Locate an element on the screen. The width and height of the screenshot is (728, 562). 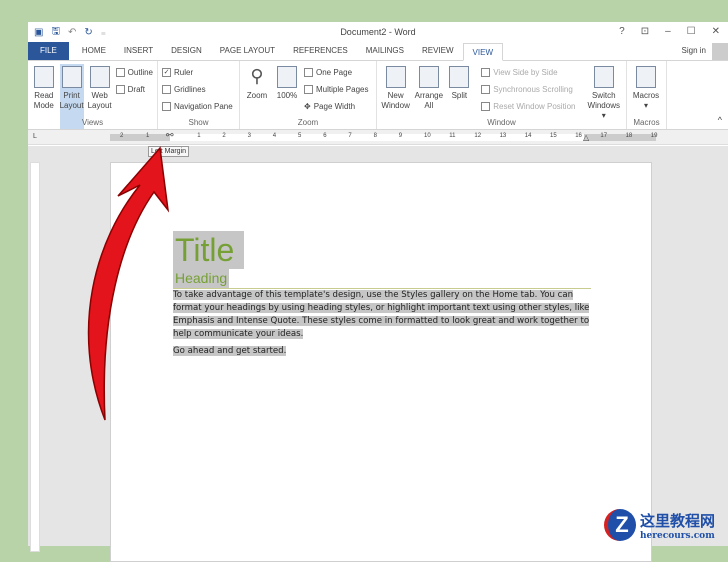
watermark: Z 这里教程网 herecours.com is located at coordinates (654, 525).